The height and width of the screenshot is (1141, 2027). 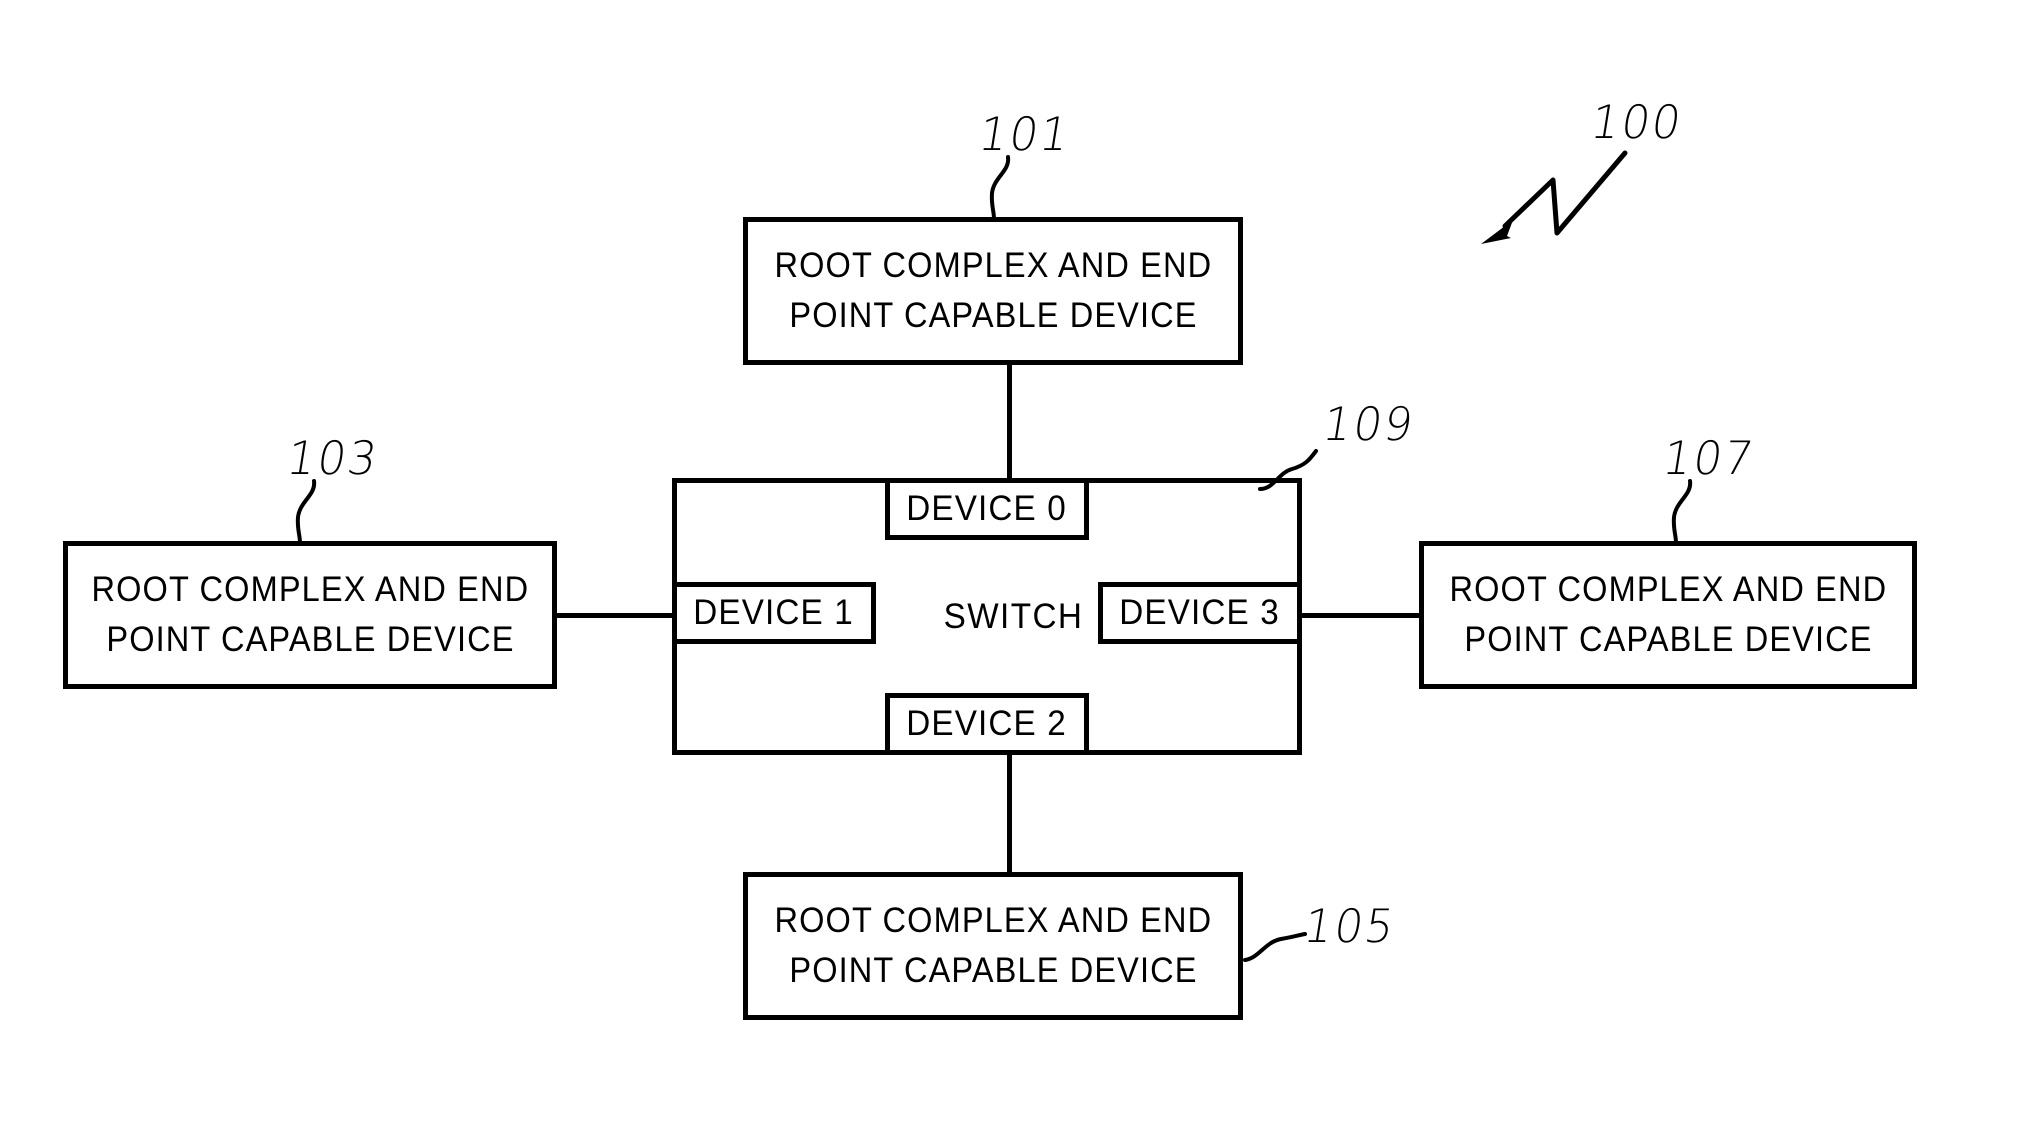 I want to click on connector-bottom, so click(x=1009, y=813).